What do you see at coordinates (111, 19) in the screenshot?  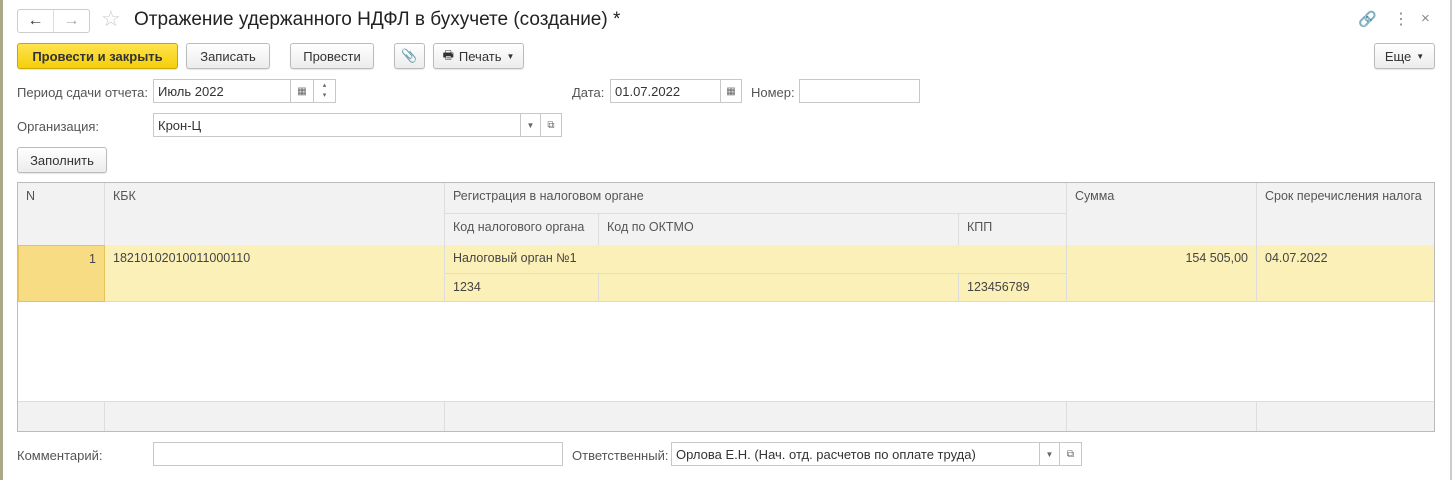 I see `favorite-star-icon: ☆` at bounding box center [111, 19].